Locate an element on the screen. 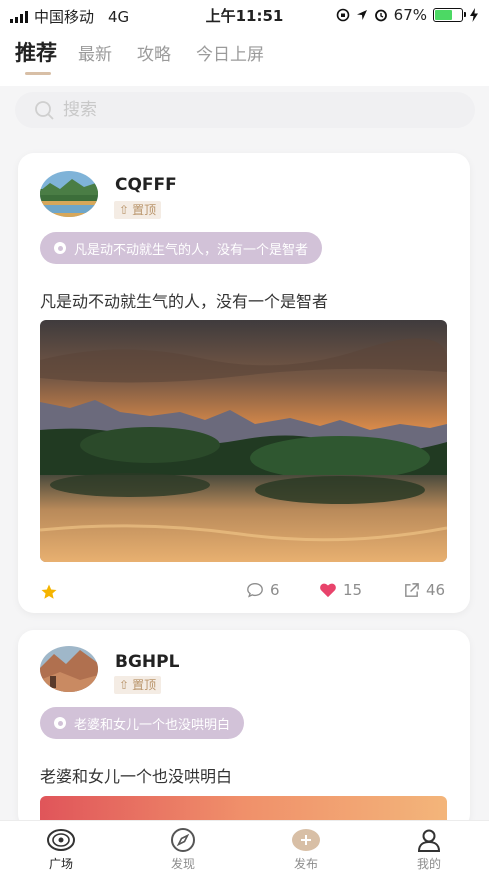 Image resolution: width=489 pixels, height=875 pixels. publish-plus-icon is located at coordinates (306, 840).